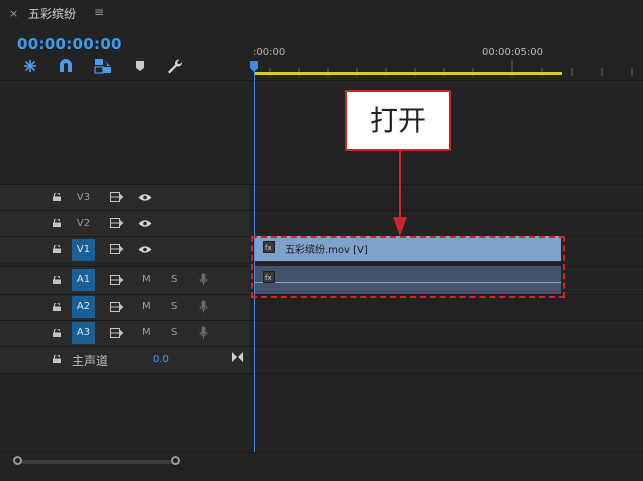 The width and height of the screenshot is (643, 481). What do you see at coordinates (17, 460) in the screenshot?
I see `scrollbar-handle-left` at bounding box center [17, 460].